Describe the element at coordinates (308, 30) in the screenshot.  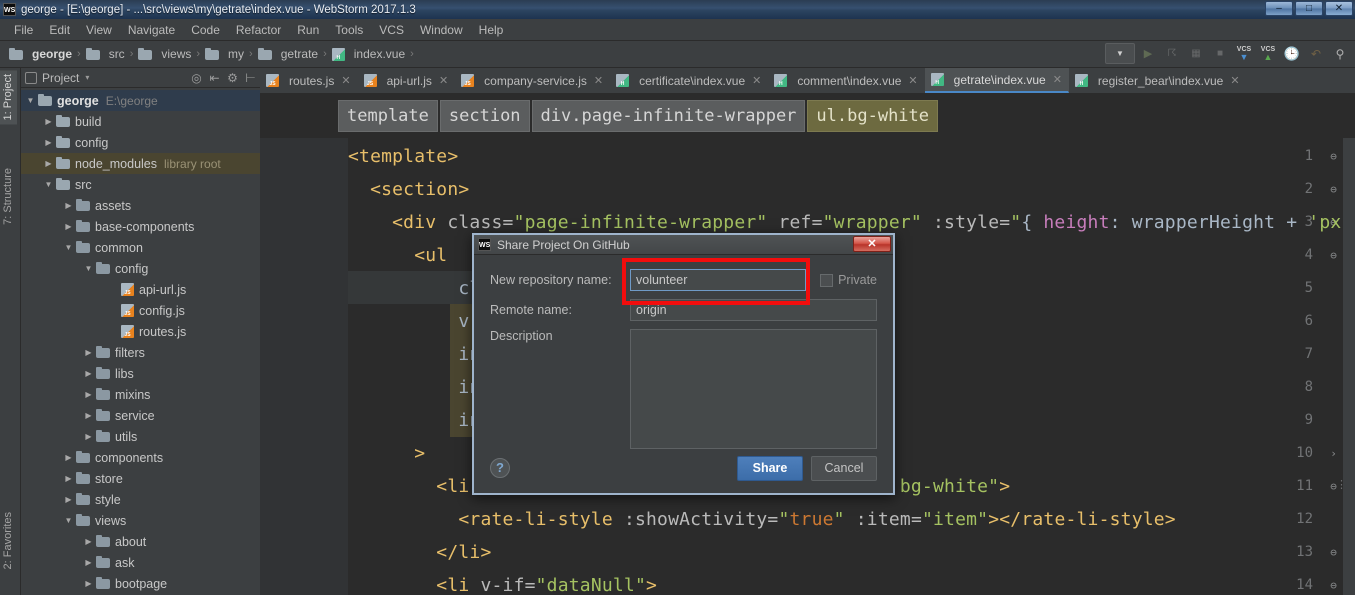
I see `menu-run: Run` at that location.